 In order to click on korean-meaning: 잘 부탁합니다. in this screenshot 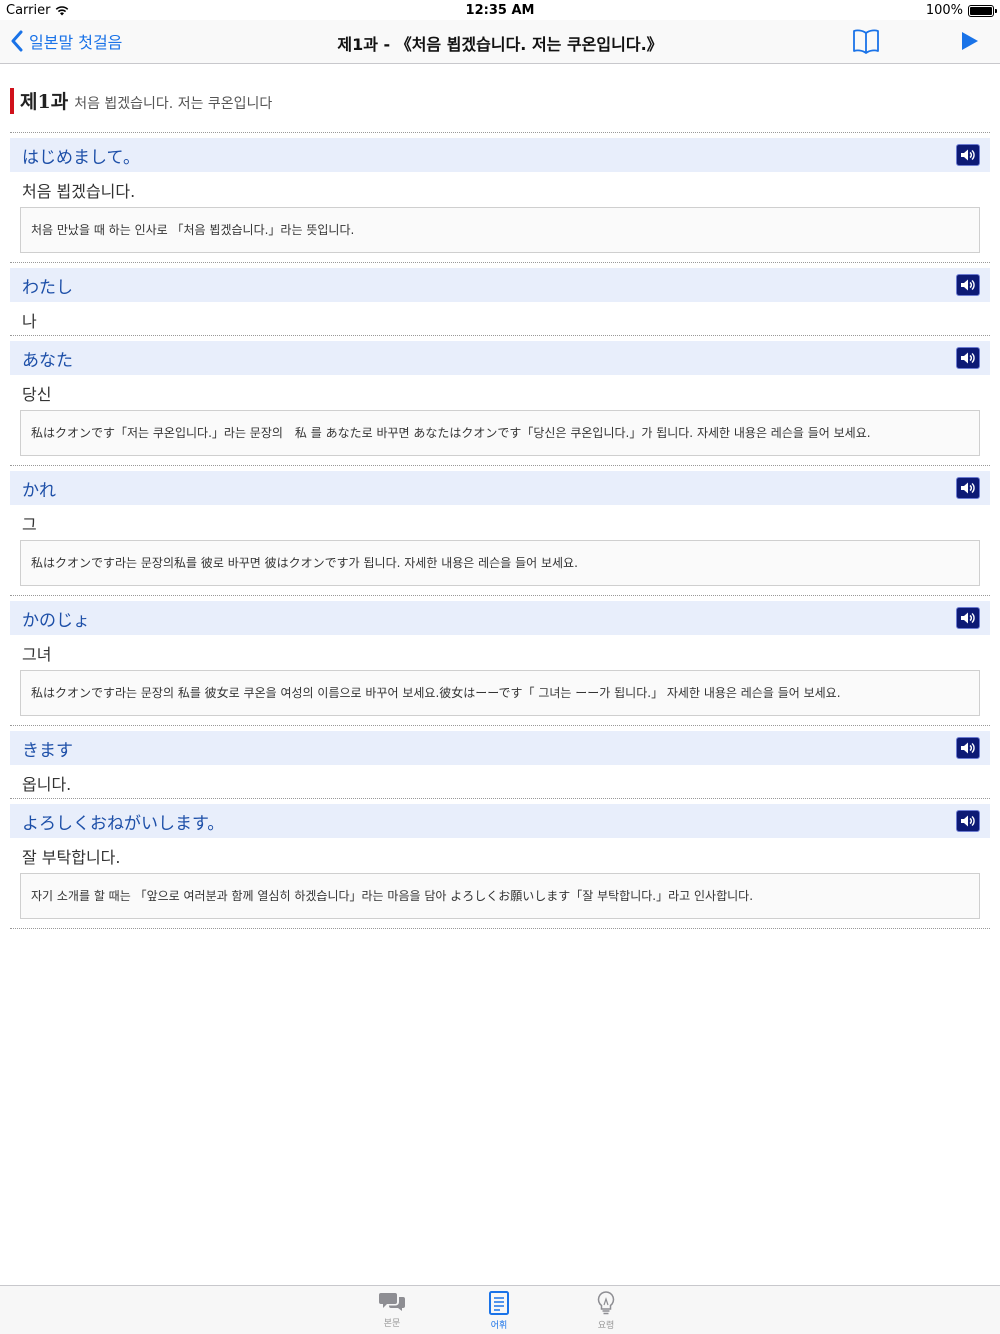, I will do `click(71, 857)`.